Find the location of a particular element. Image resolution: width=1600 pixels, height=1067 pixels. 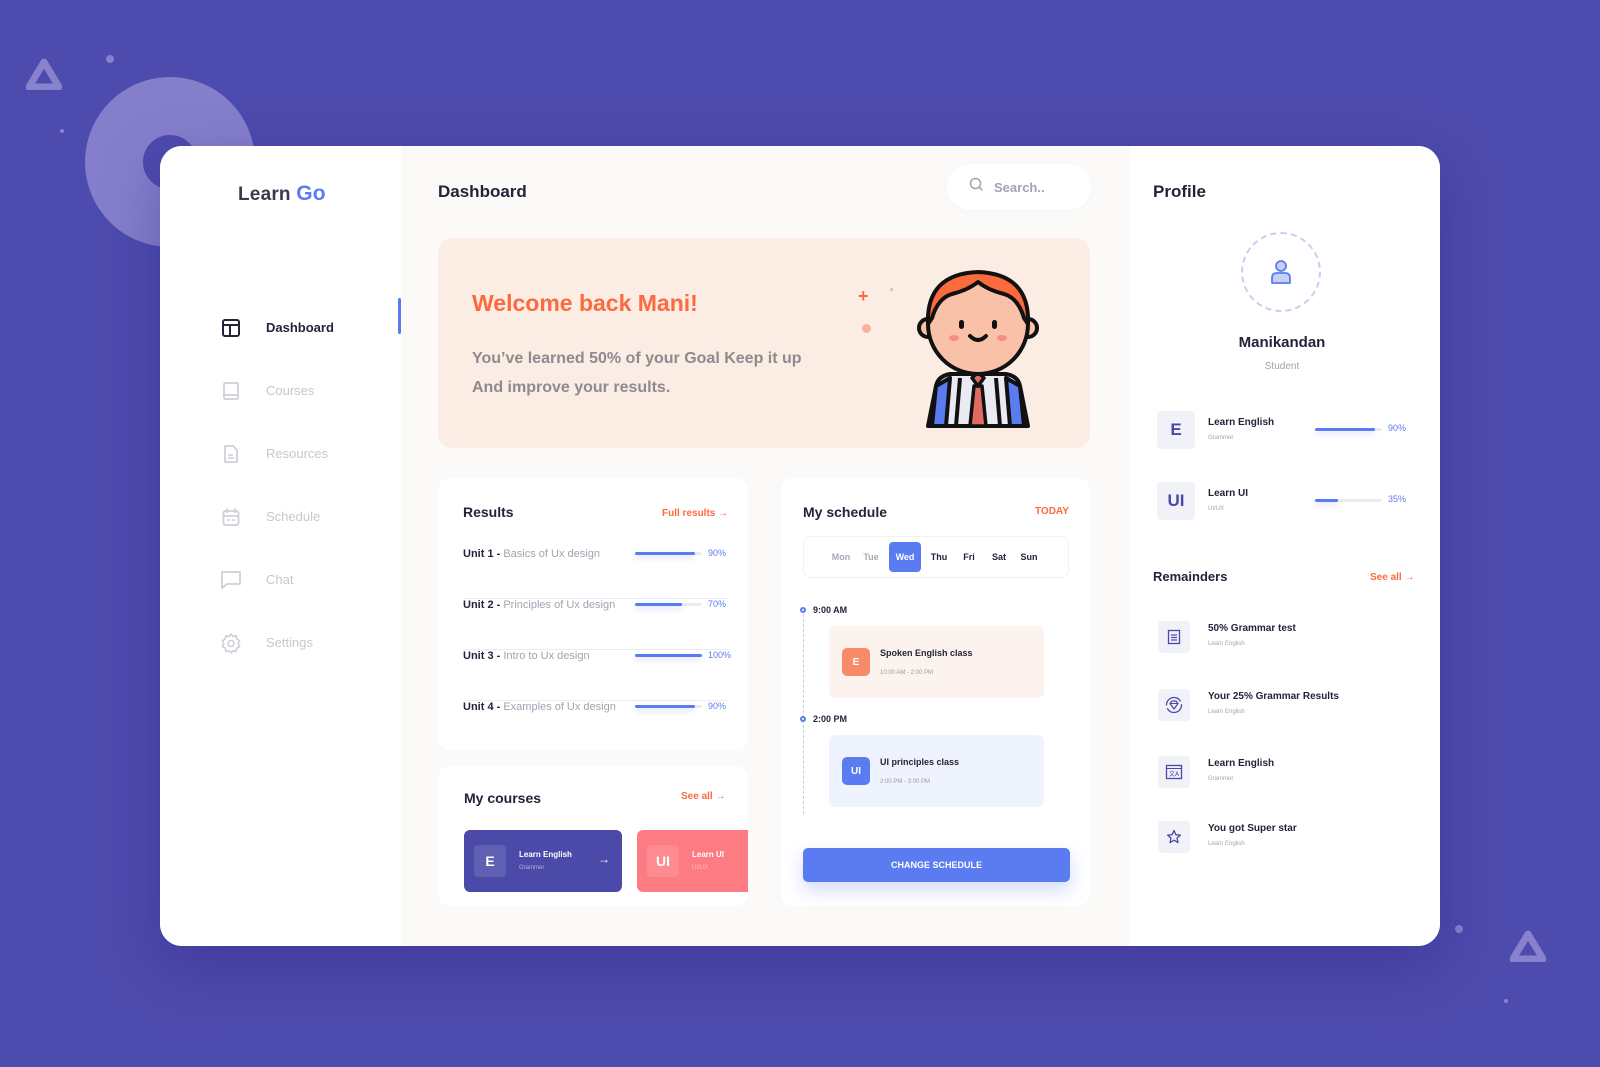

brand-logo-part1: Learn is located at coordinates (264, 194).